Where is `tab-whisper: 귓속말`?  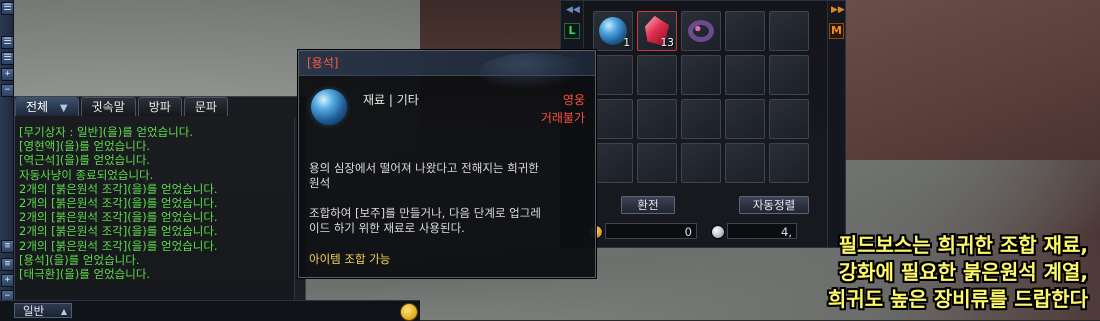
tab-whisper: 귓속말 is located at coordinates (108, 106).